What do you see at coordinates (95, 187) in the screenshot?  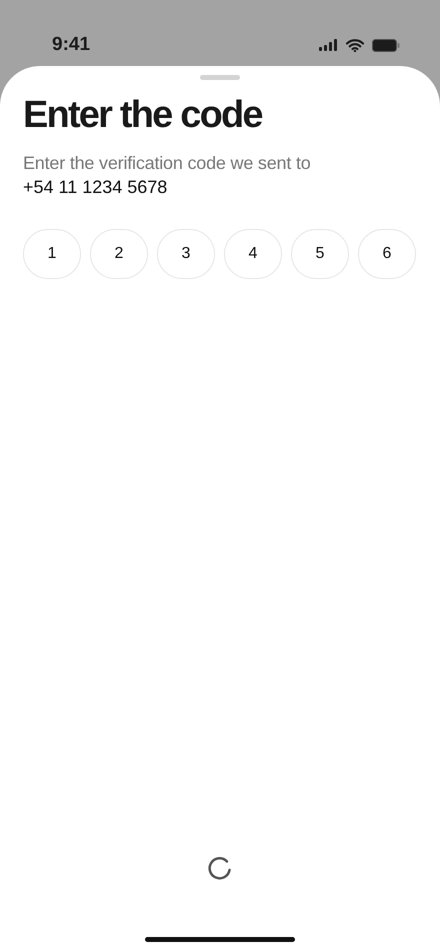 I see `phone-number: +54 11 1234 5678` at bounding box center [95, 187].